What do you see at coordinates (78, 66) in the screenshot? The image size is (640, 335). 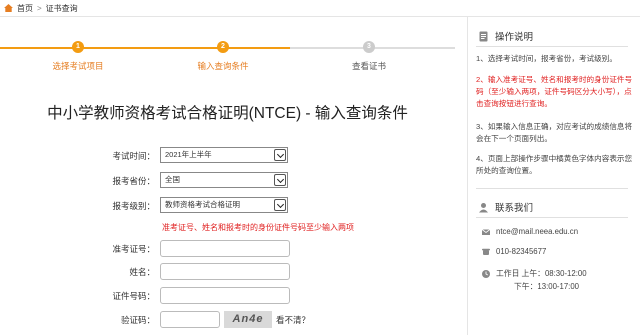 I see `step-1-label: 选择考试项目` at bounding box center [78, 66].